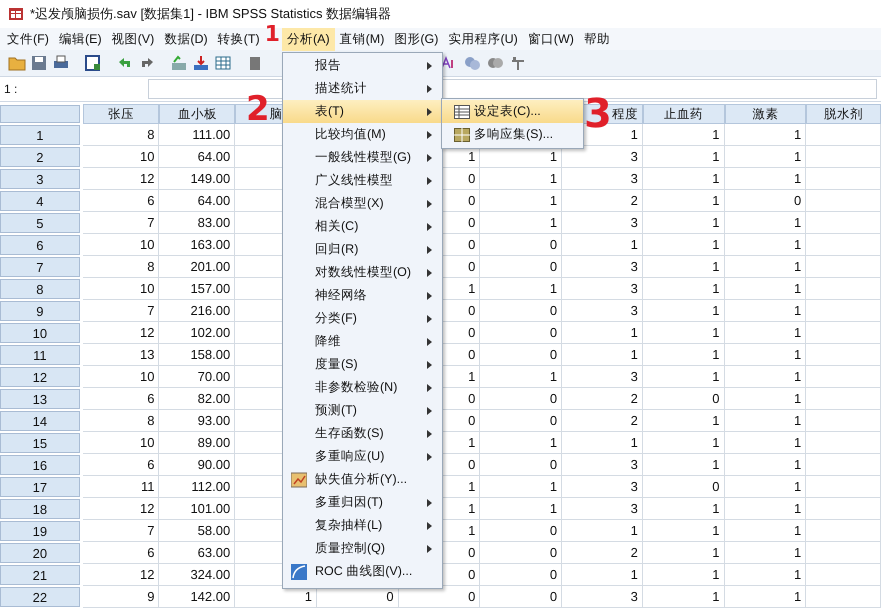 The image size is (881, 615). Describe the element at coordinates (362, 88) in the screenshot. I see `menu-item: 描述统计` at that location.